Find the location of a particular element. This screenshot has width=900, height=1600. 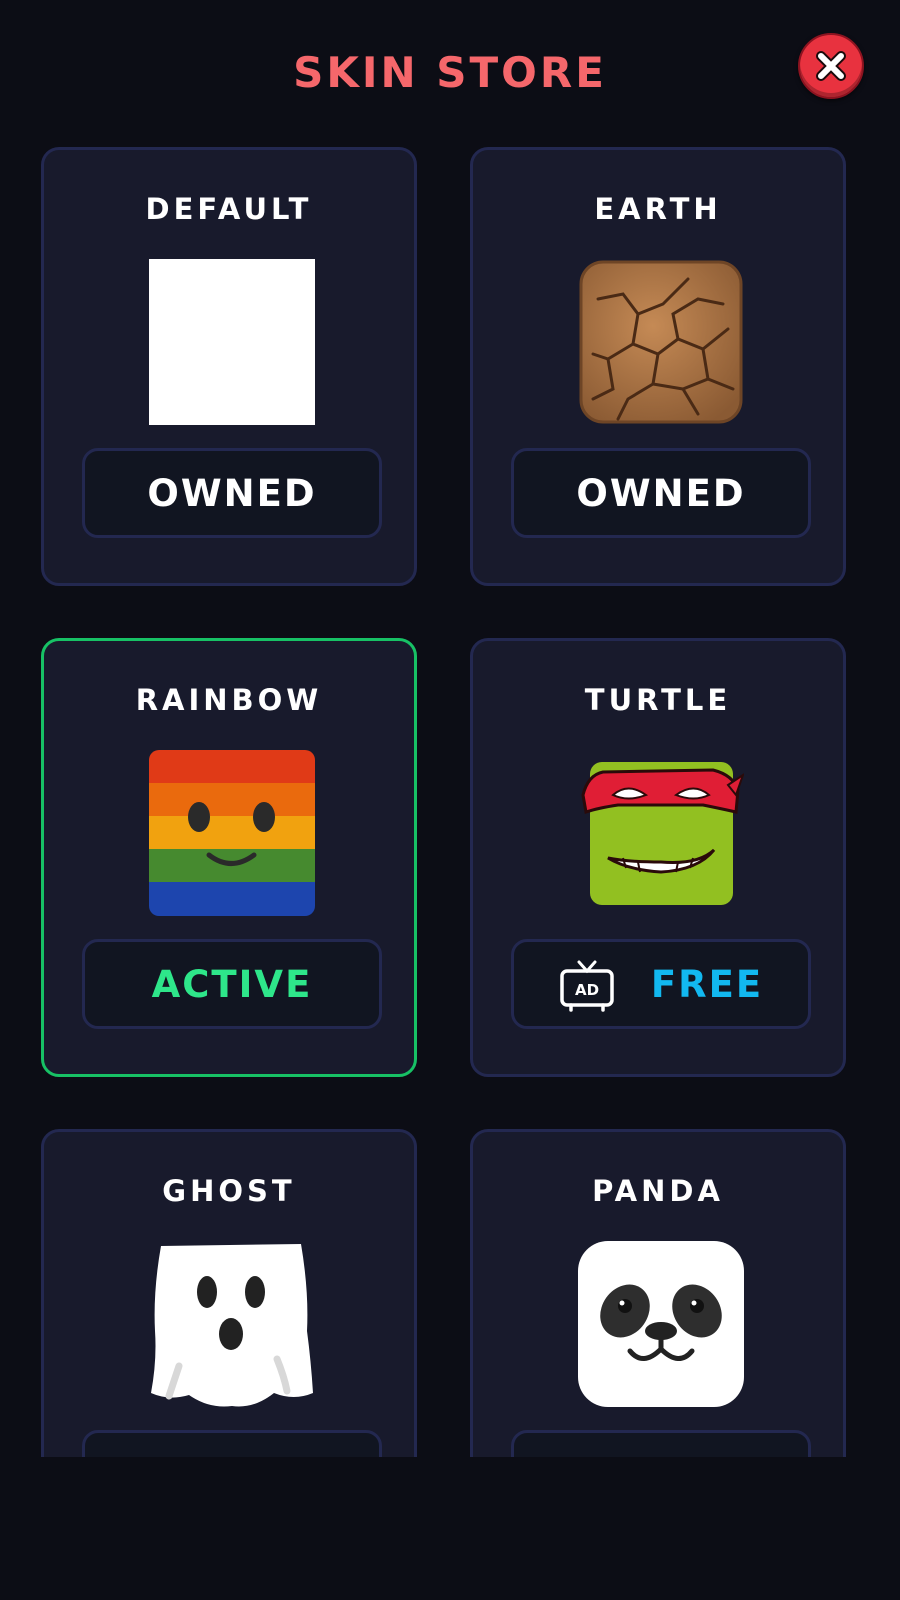

skin-card-rainbow: RAINBOW ACTIVE is located at coordinates (229, 857).